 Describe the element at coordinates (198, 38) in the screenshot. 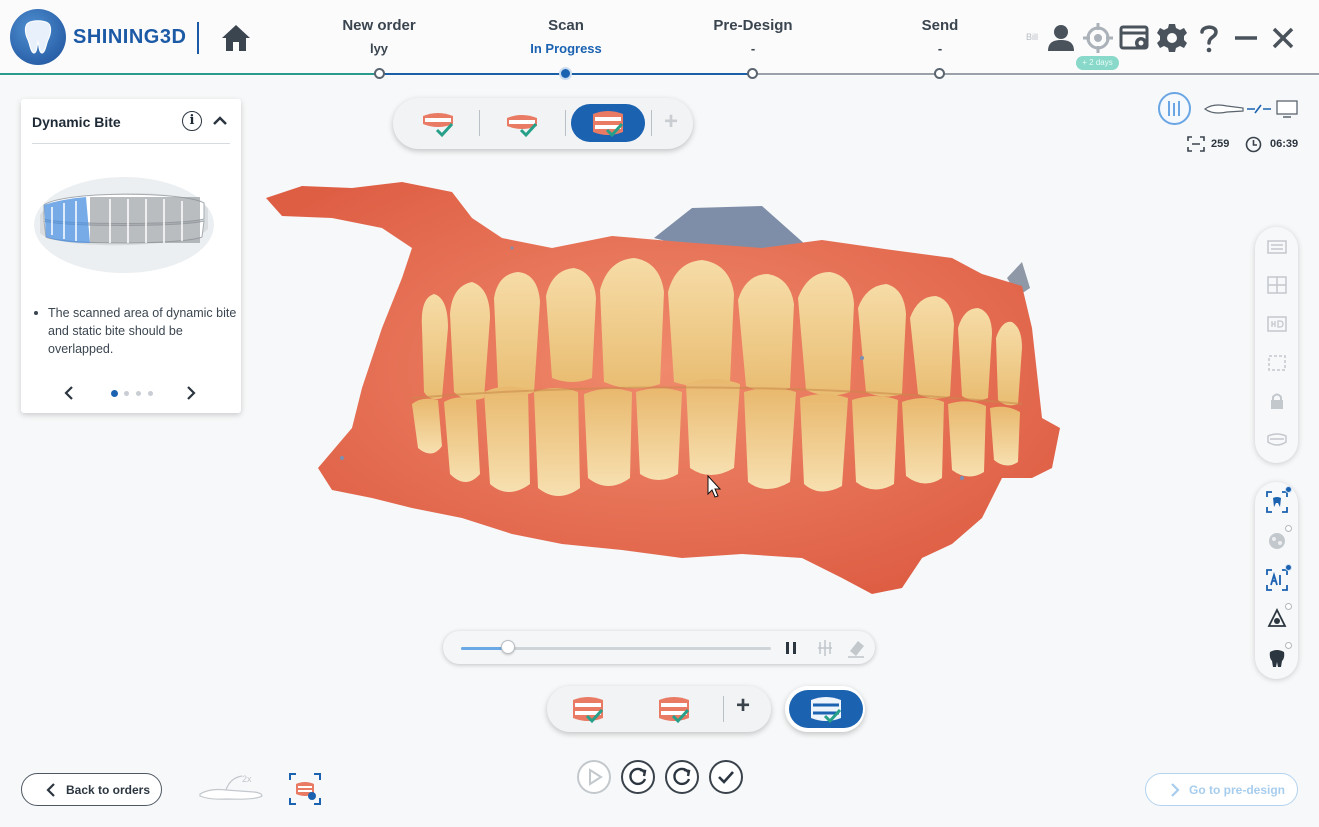

I see `brand-divider` at that location.